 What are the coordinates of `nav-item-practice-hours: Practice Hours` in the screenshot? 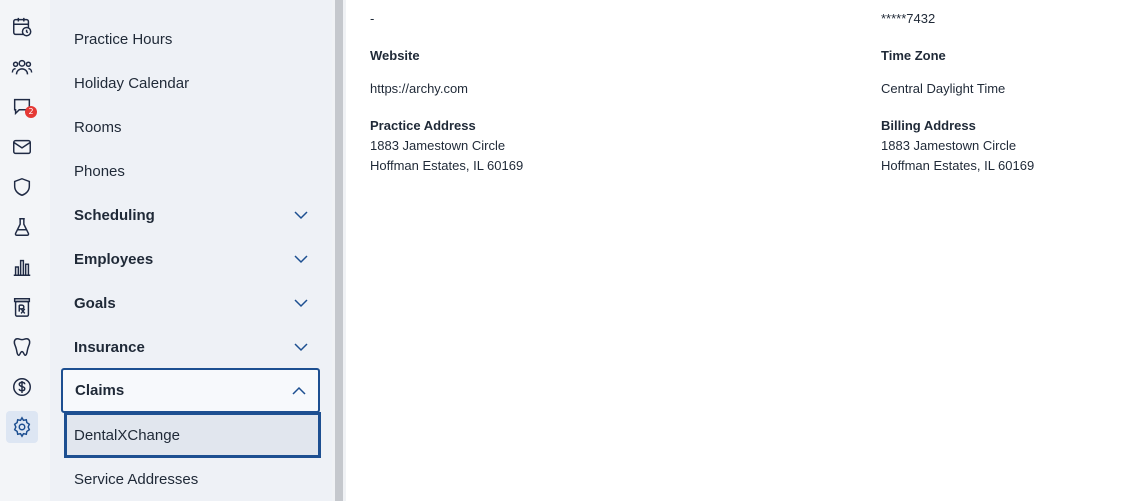 It's located at (191, 39).